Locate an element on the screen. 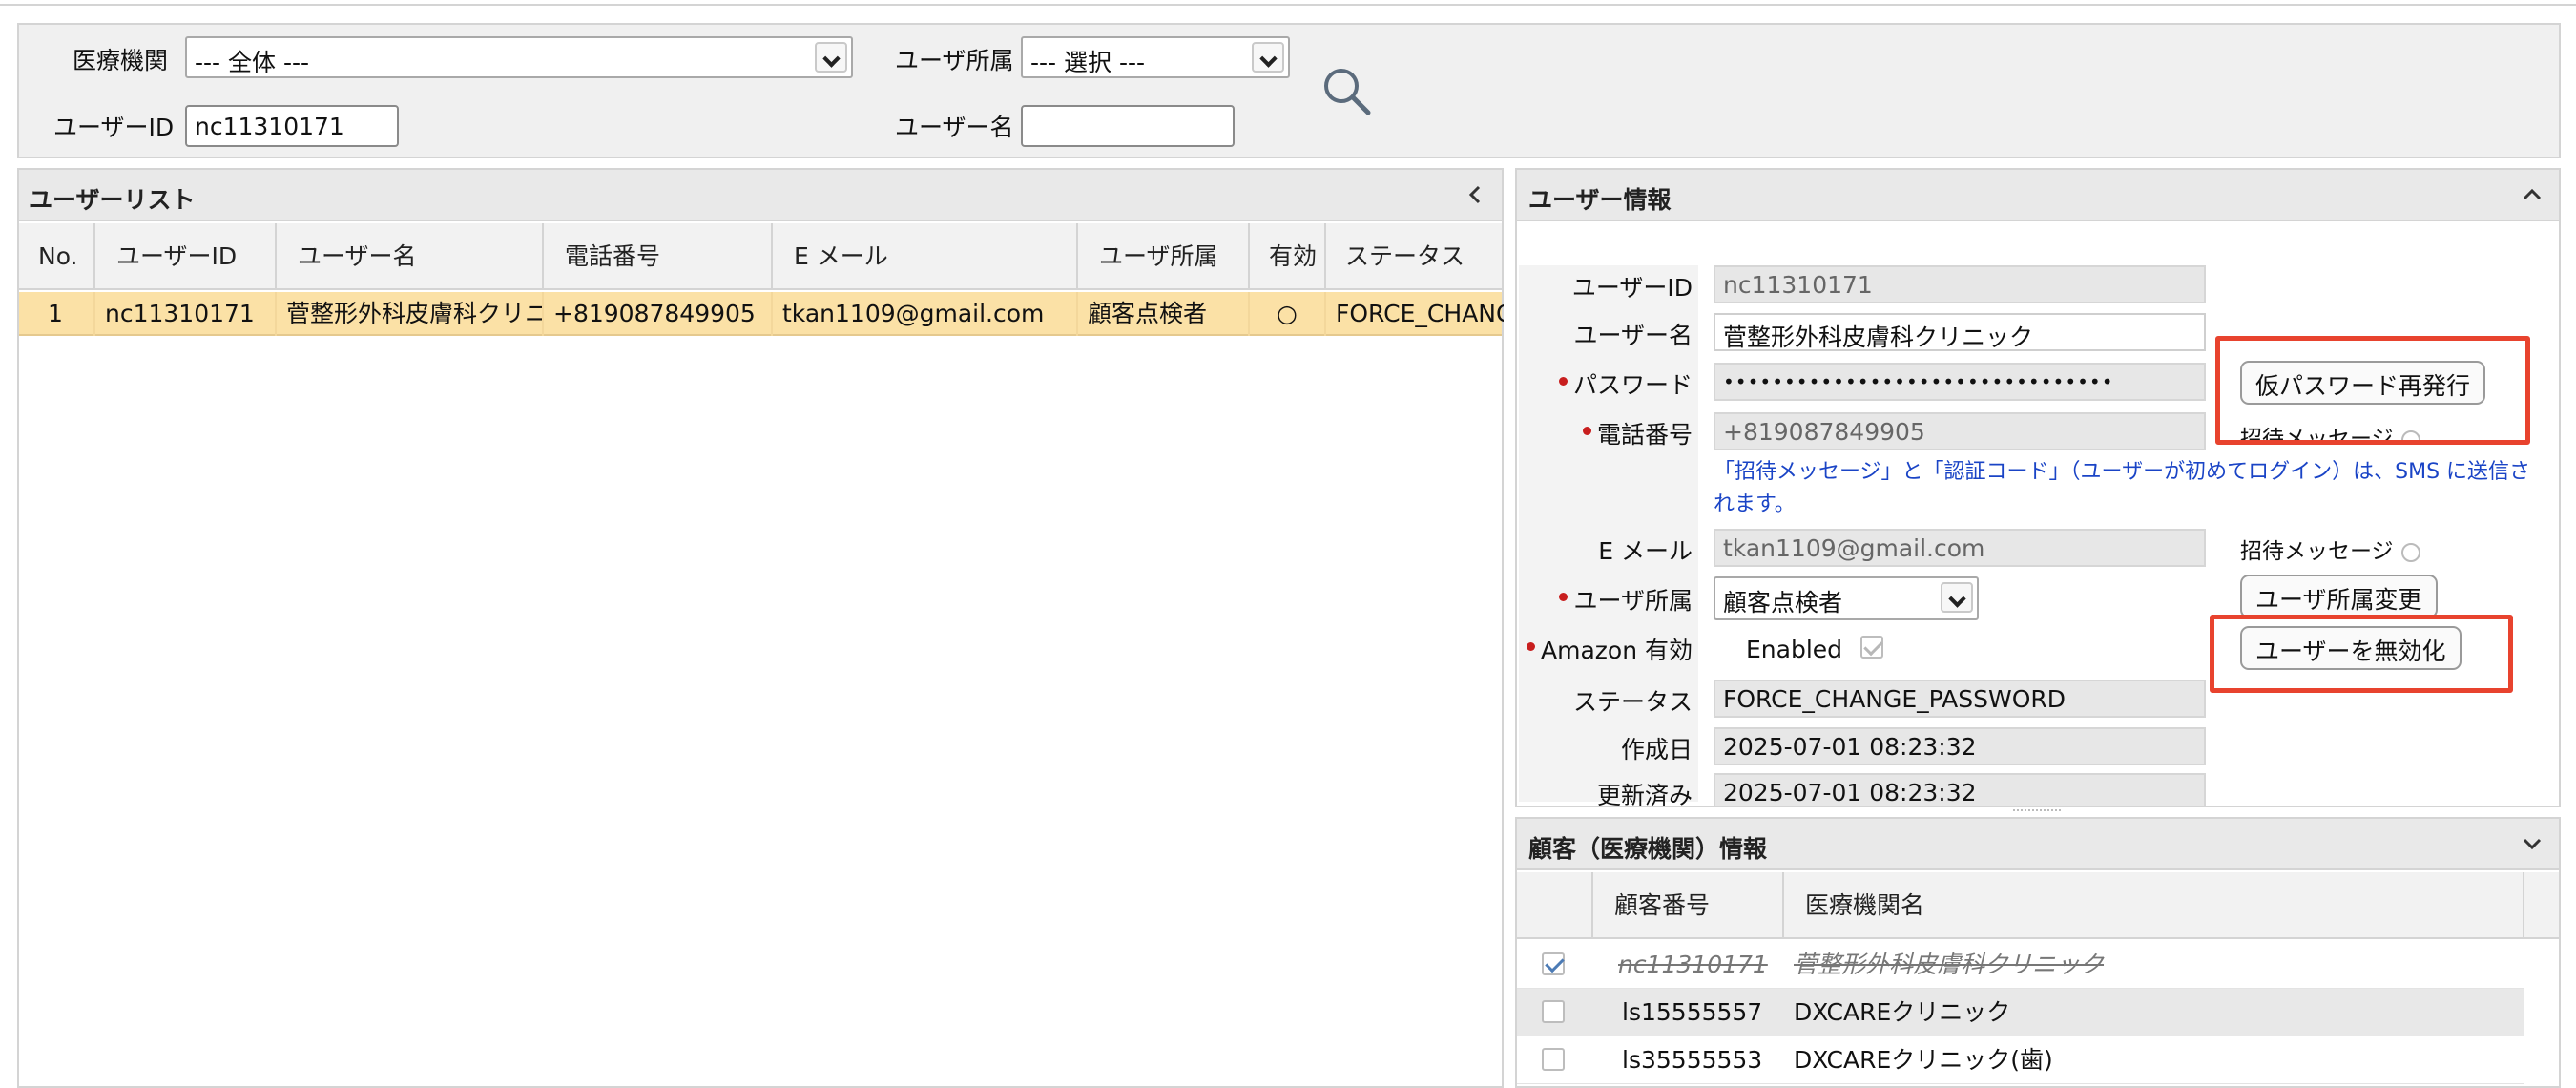 This screenshot has width=2576, height=1088. row-phone: +819087849905 is located at coordinates (658, 314).